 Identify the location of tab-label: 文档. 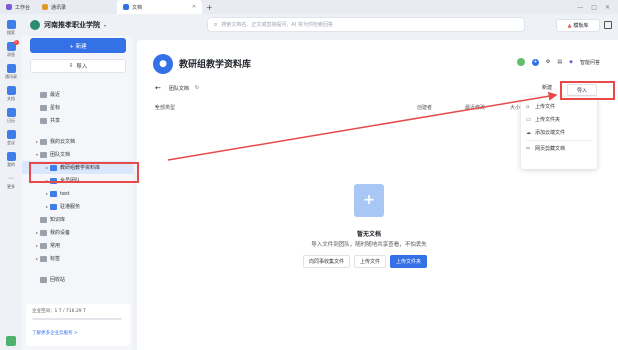
(137, 7).